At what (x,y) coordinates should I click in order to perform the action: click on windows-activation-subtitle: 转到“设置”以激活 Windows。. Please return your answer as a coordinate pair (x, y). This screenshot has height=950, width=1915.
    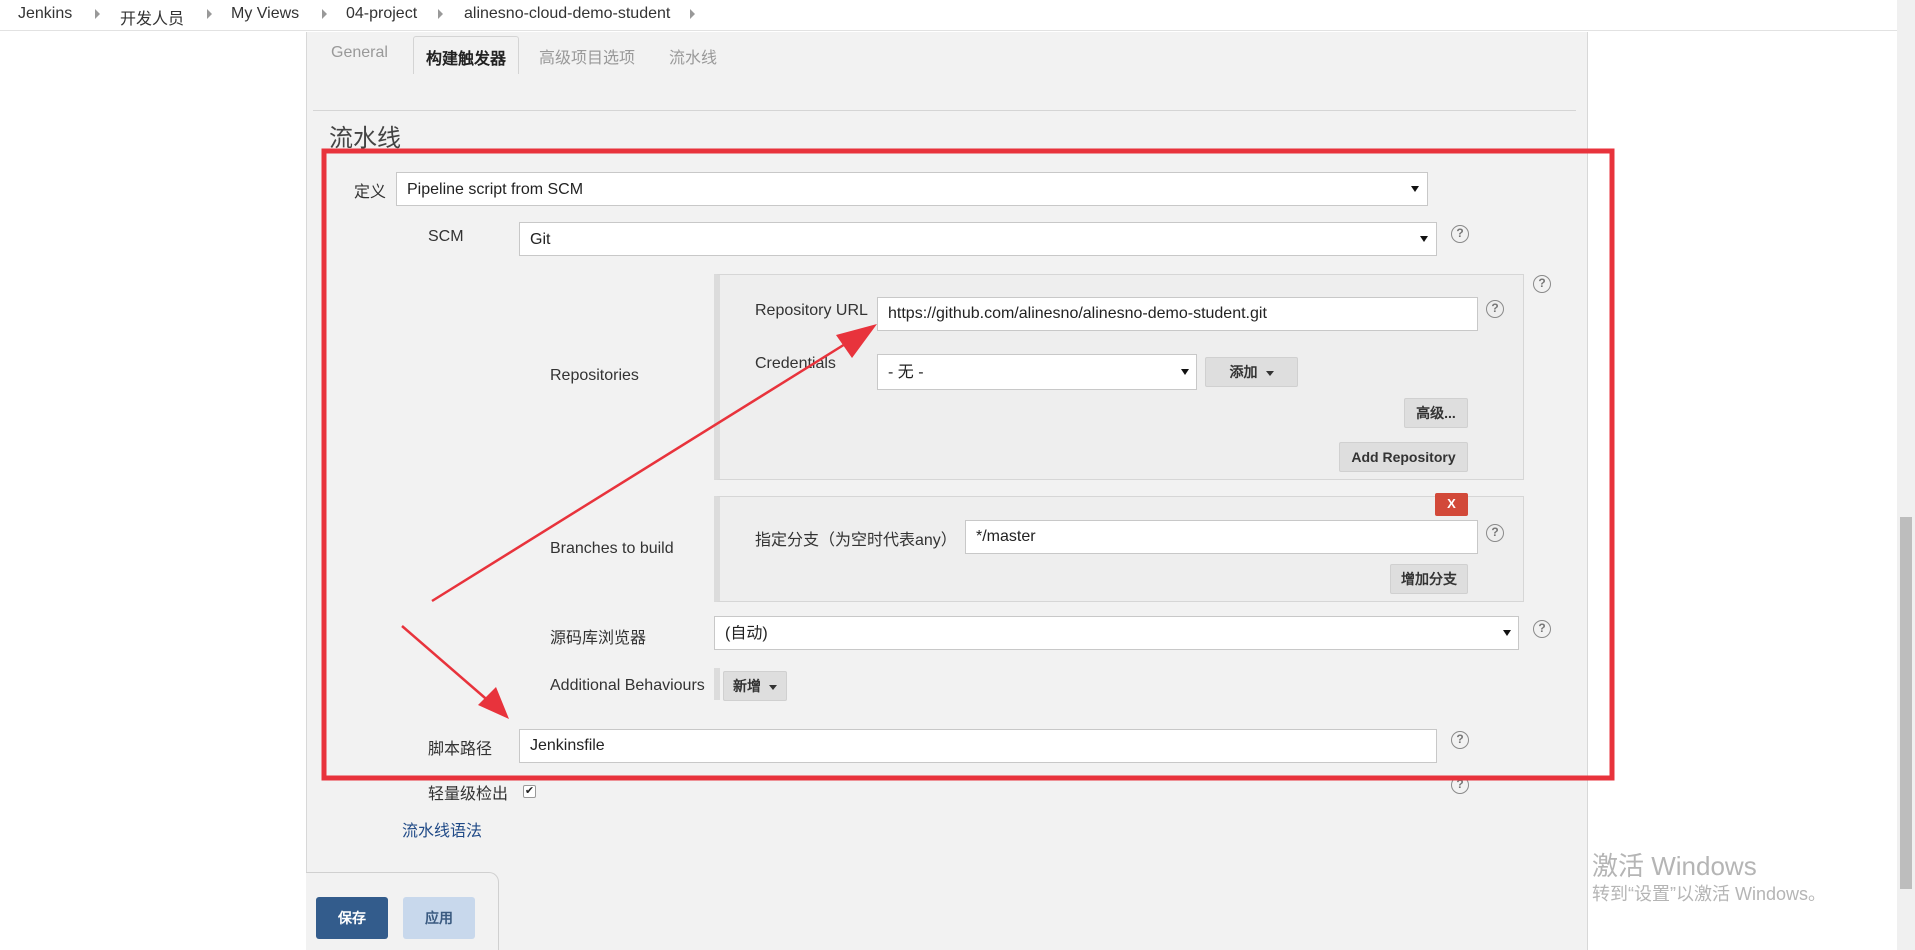
    Looking at the image, I should click on (1709, 894).